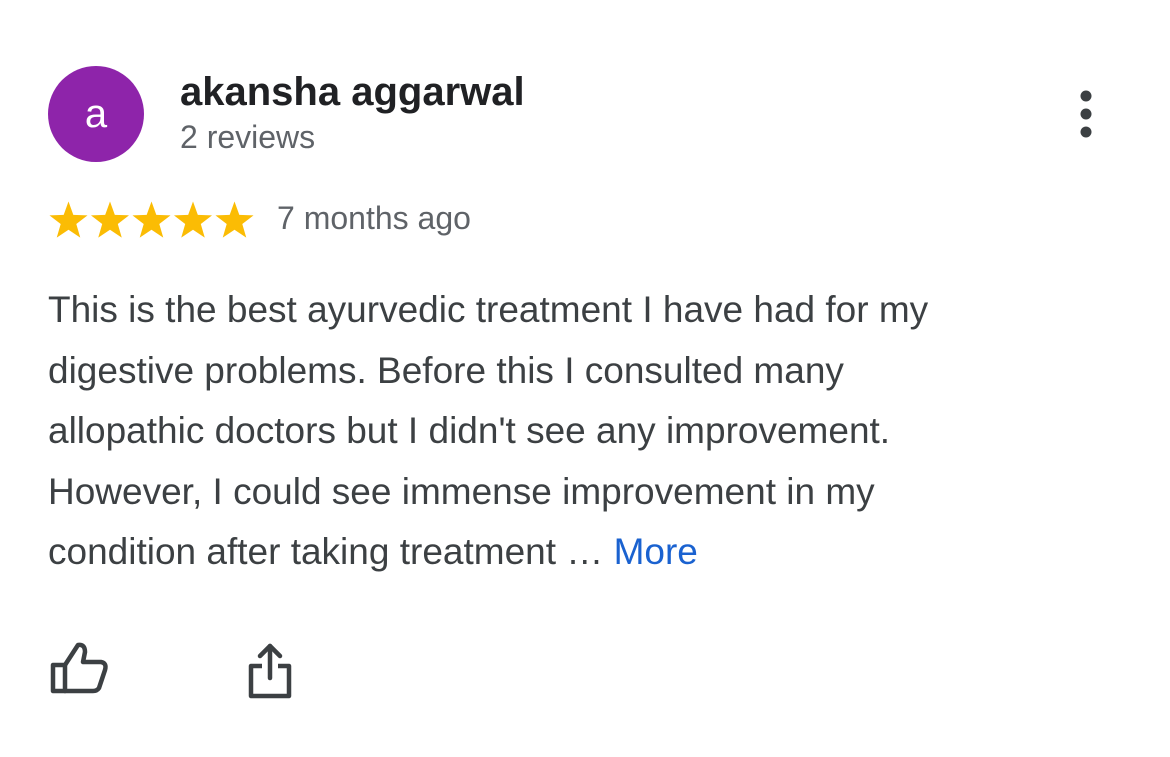 The width and height of the screenshot is (1170, 757). What do you see at coordinates (656, 551) in the screenshot?
I see `more-link: More` at bounding box center [656, 551].